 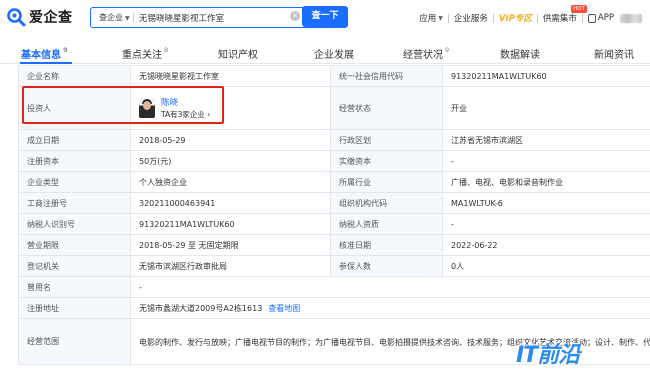 I want to click on nav-vip: VIP专区, so click(x=515, y=18).